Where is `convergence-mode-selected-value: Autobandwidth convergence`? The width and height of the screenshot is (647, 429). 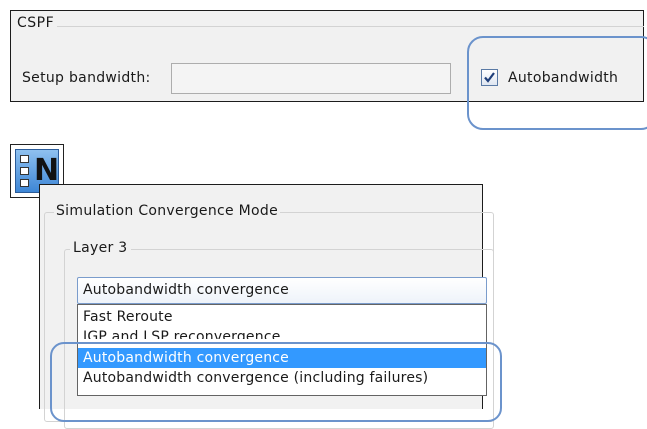 convergence-mode-selected-value: Autobandwidth convergence is located at coordinates (186, 290).